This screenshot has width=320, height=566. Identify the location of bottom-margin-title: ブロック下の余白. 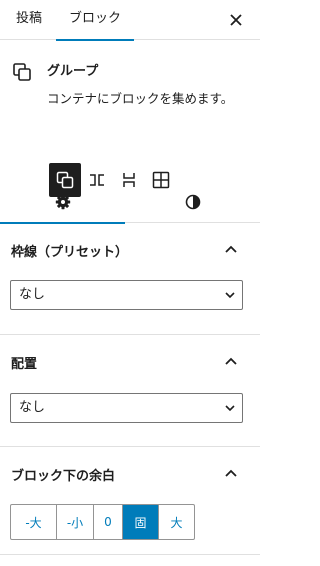
(63, 476).